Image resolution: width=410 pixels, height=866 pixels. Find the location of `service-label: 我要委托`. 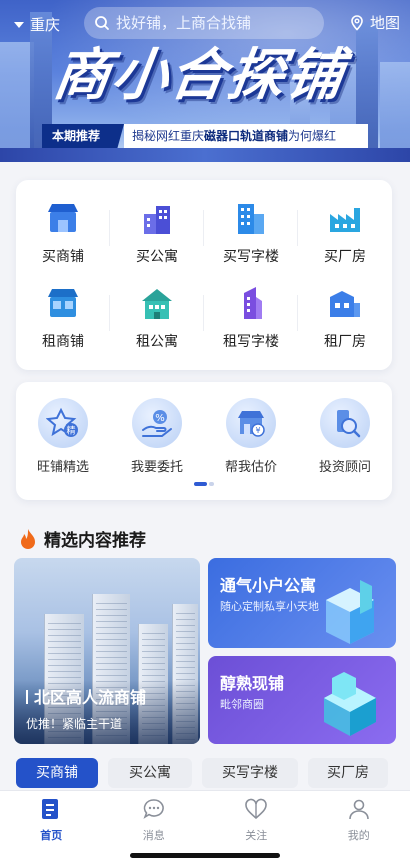

service-label: 我要委托 is located at coordinates (156, 467).